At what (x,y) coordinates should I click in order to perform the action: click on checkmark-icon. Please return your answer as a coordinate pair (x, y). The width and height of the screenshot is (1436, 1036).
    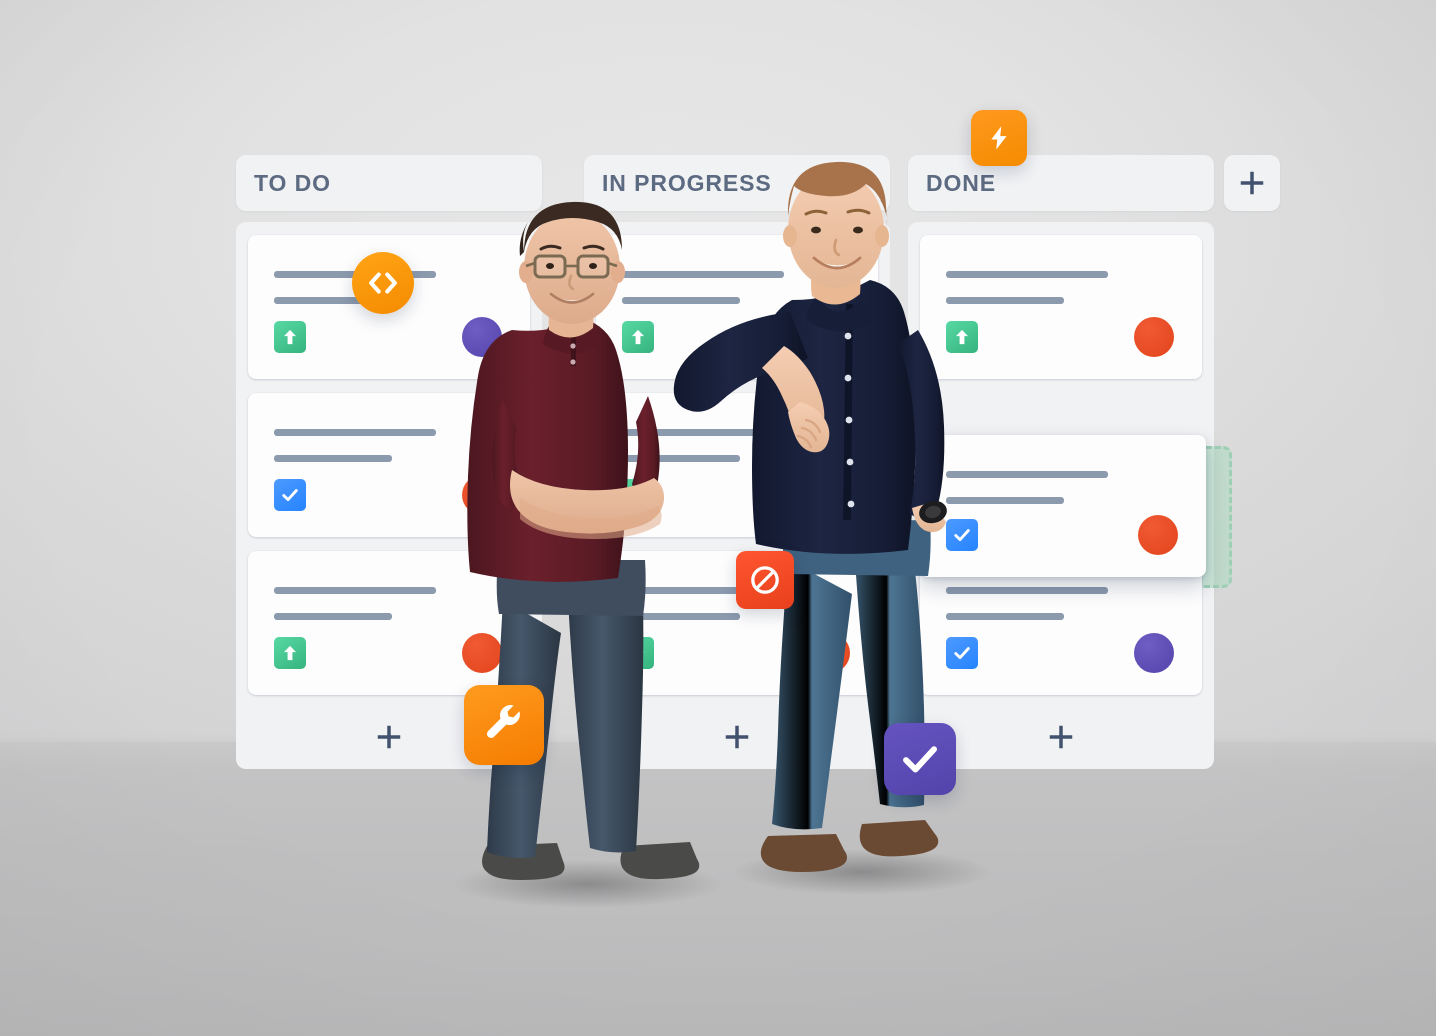
    Looking at the image, I should click on (920, 759).